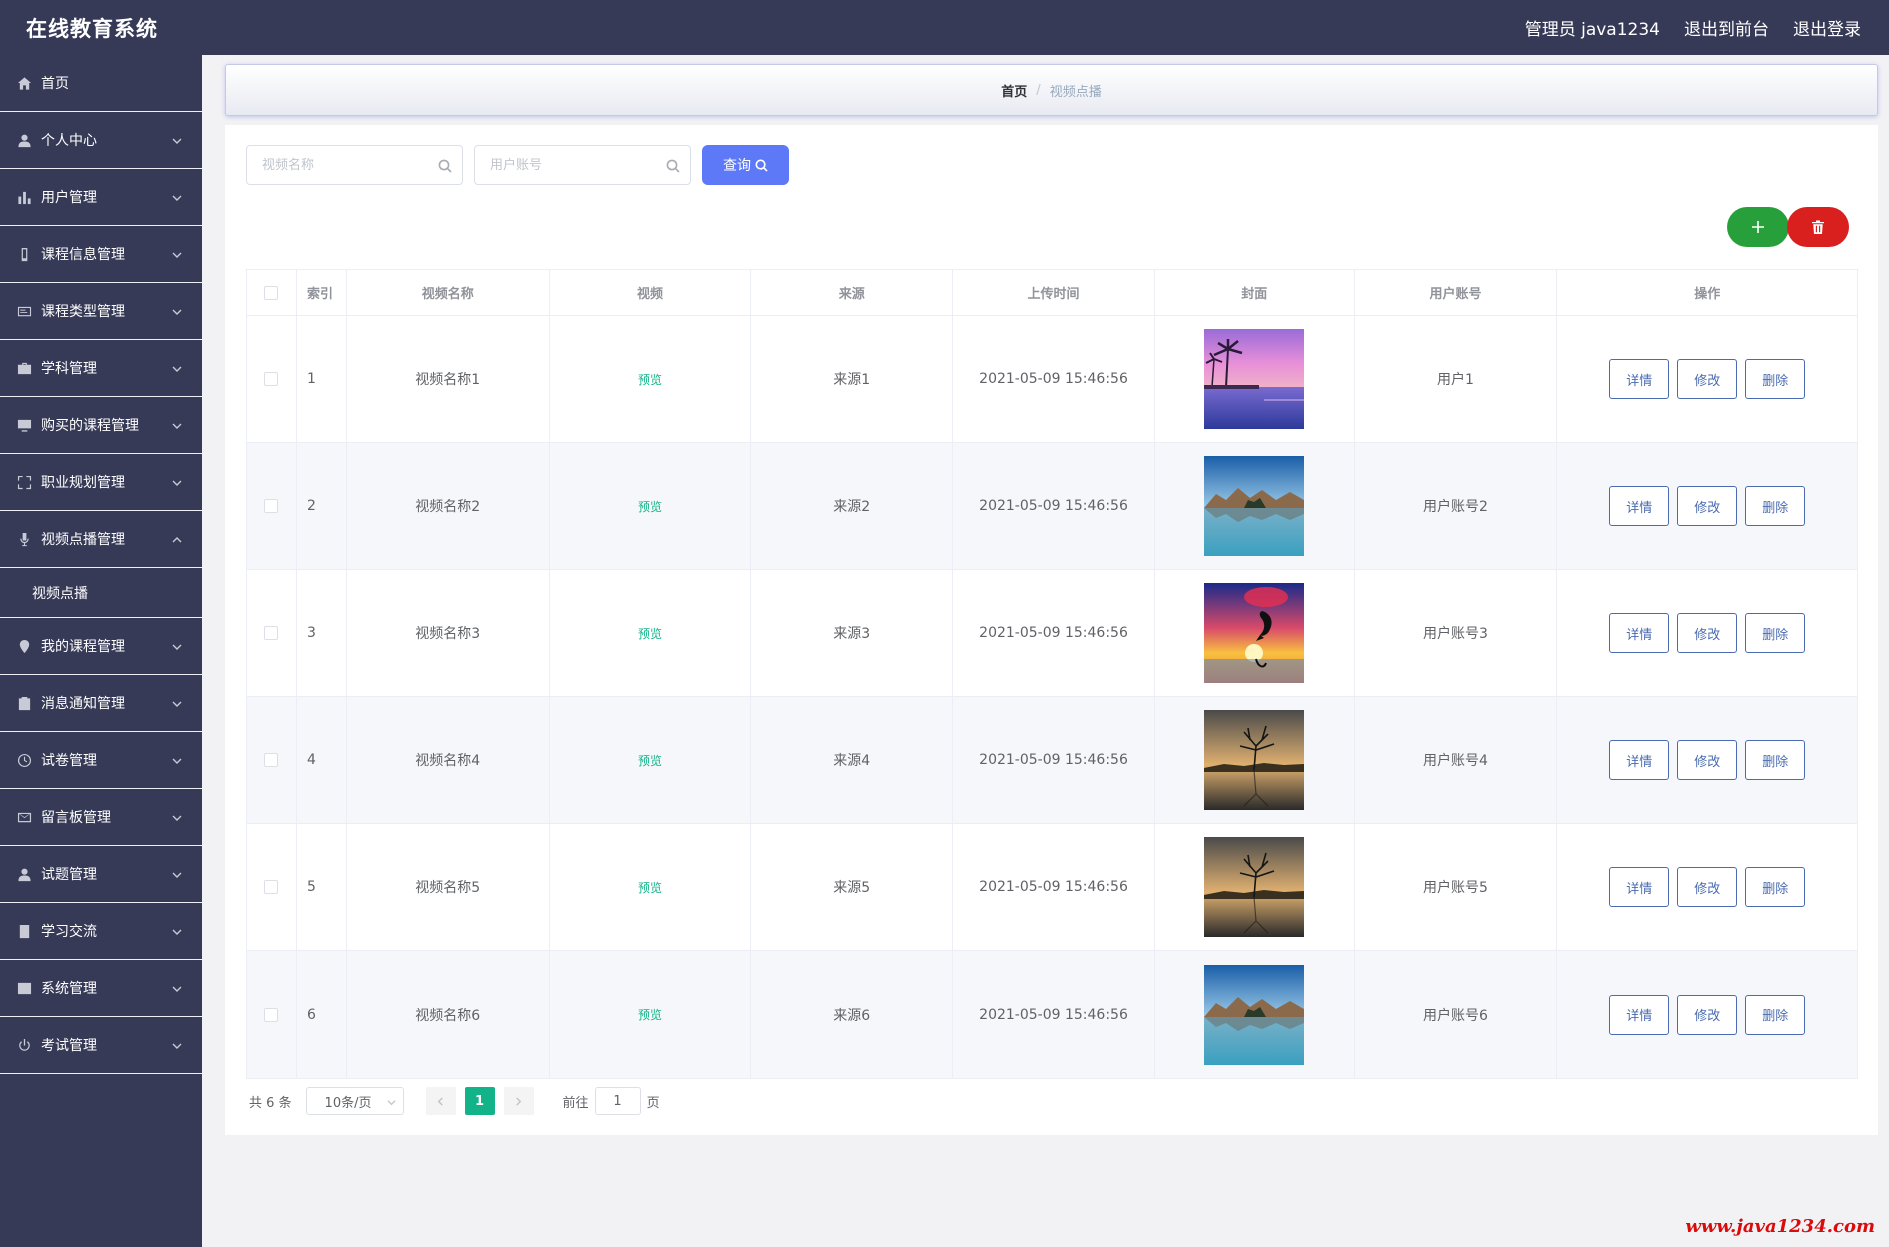 This screenshot has width=1889, height=1247. Describe the element at coordinates (1726, 27) in the screenshot. I see `exit-to-front-link: 退出到前台` at that location.